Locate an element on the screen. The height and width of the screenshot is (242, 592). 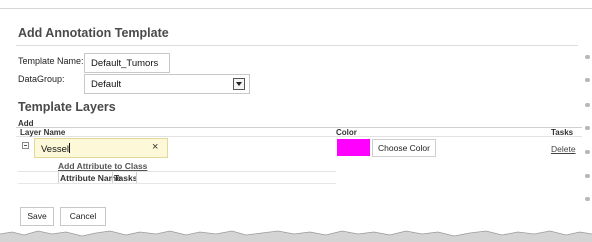
column-tasks: Tasks is located at coordinates (562, 132).